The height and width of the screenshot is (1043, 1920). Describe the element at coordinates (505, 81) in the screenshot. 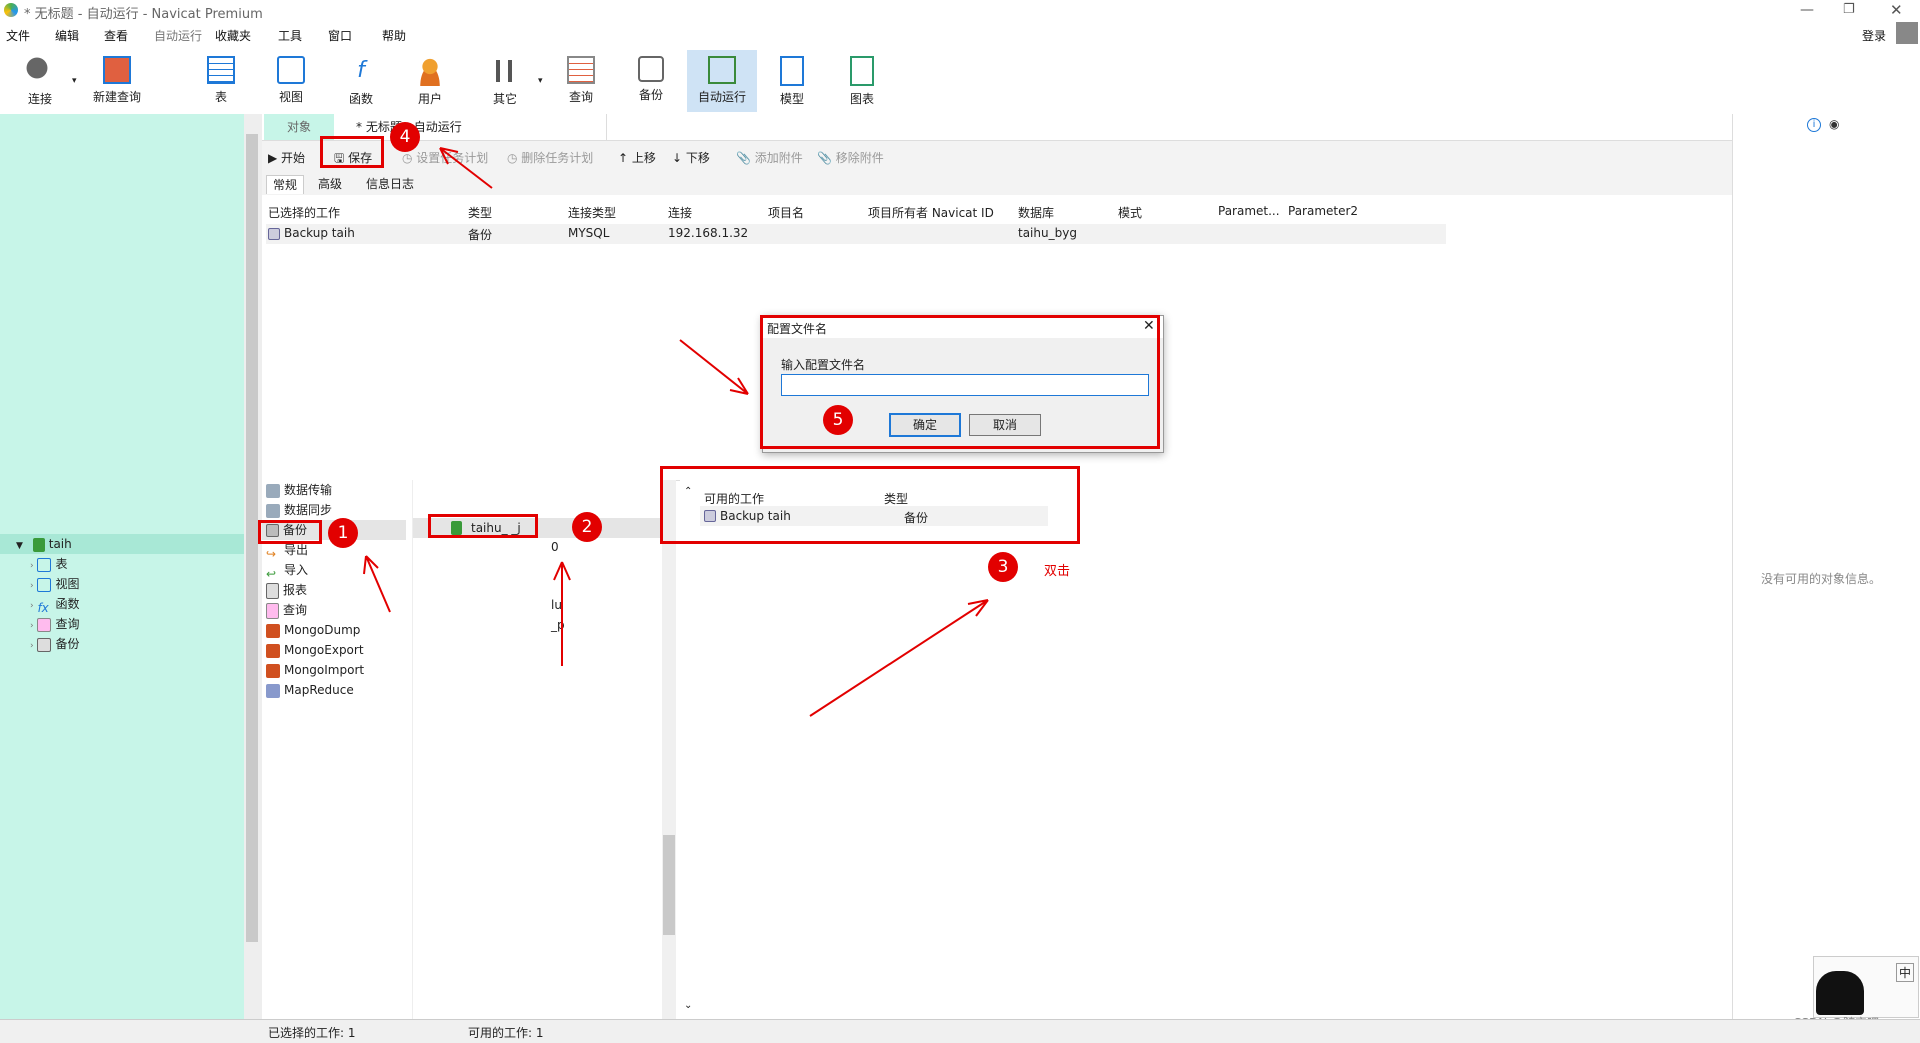

I see `toolbar-other: 其它` at that location.